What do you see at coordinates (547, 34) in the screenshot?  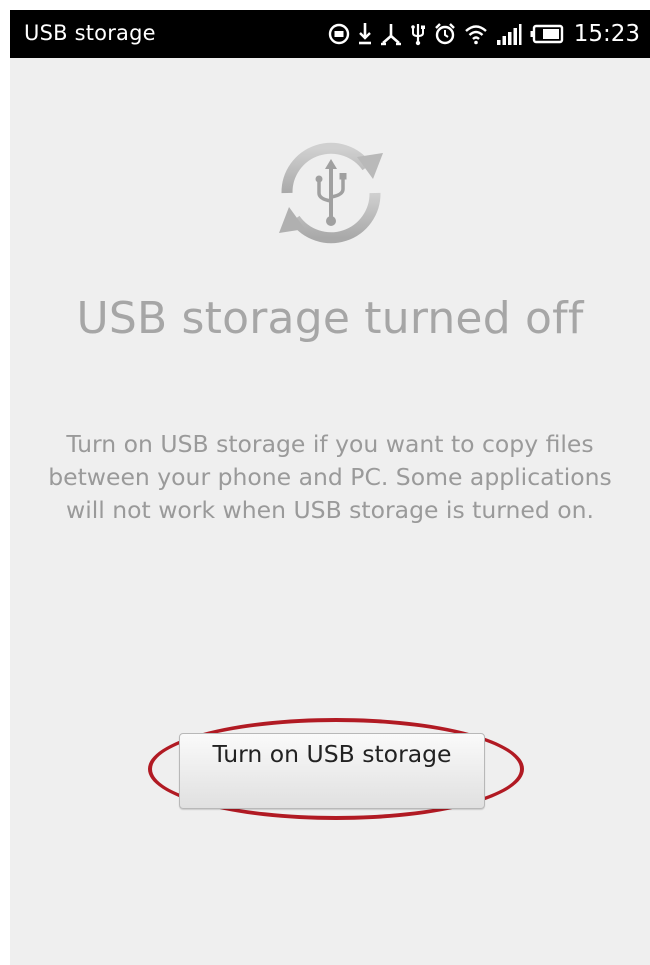 I see `battery-icon` at bounding box center [547, 34].